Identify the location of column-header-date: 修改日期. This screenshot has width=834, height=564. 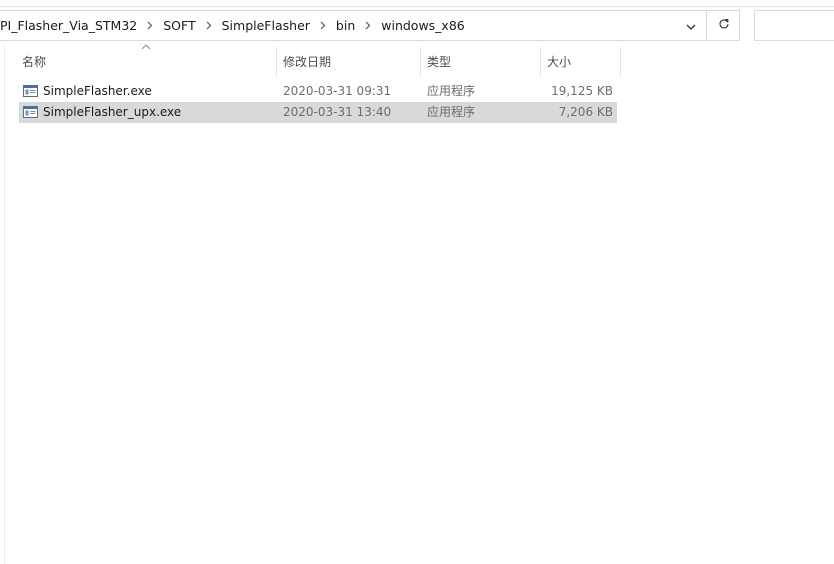
(349, 62).